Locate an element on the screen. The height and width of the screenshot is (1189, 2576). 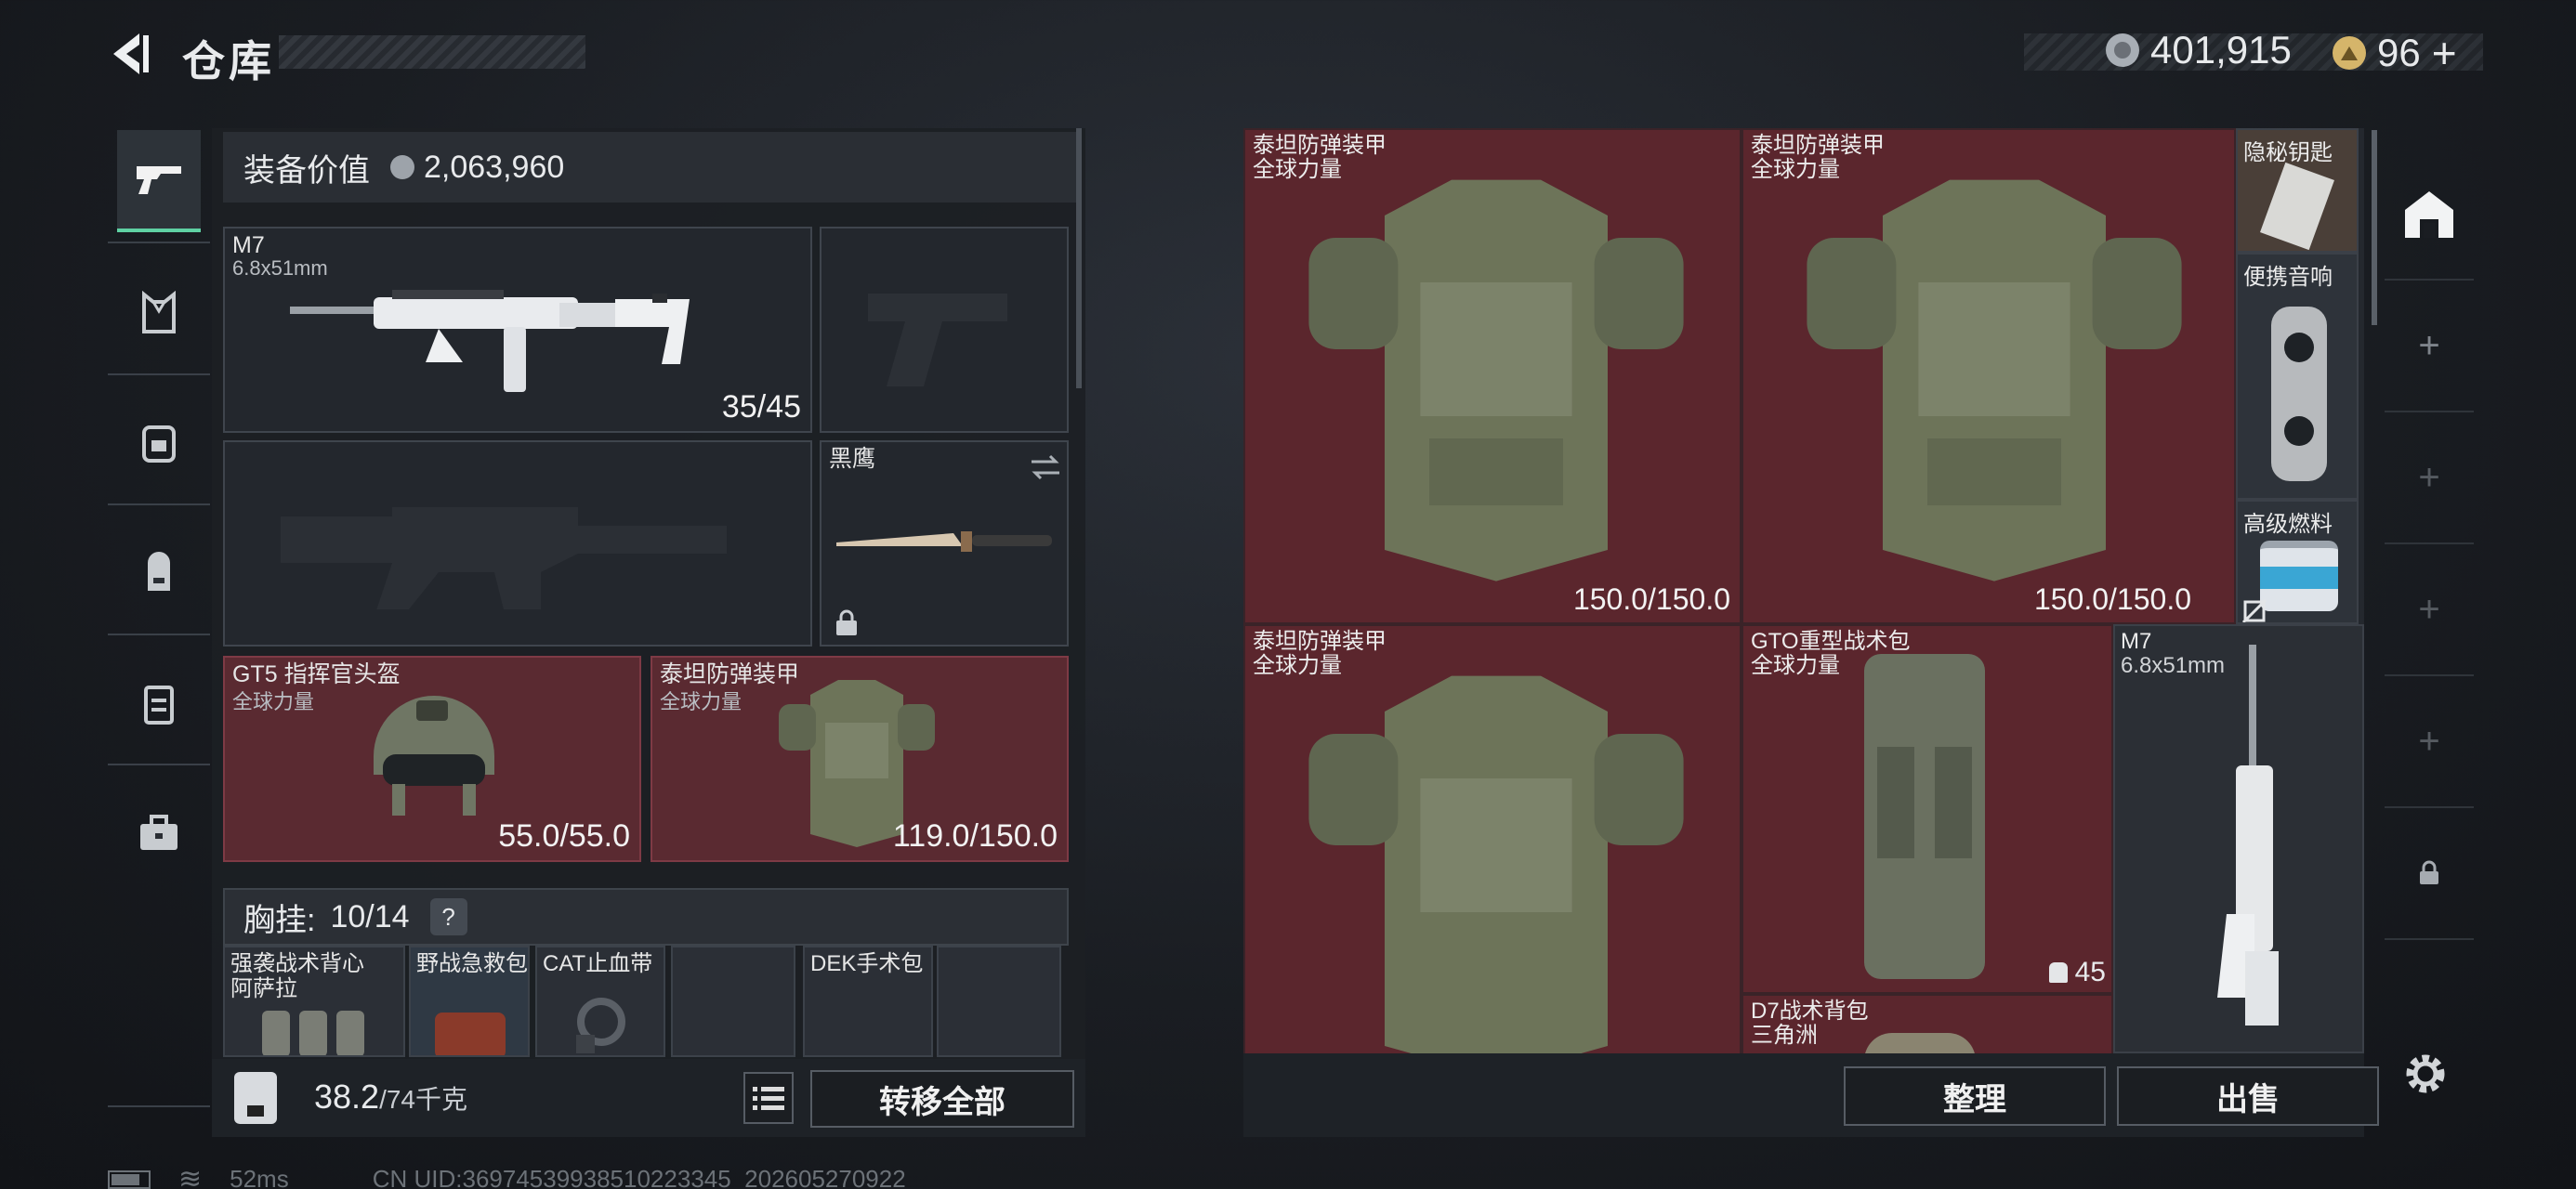
stash-item-armor-2: 泰坦防弹装甲 全球力量 150.0/150.0 is located at coordinates (1988, 376).